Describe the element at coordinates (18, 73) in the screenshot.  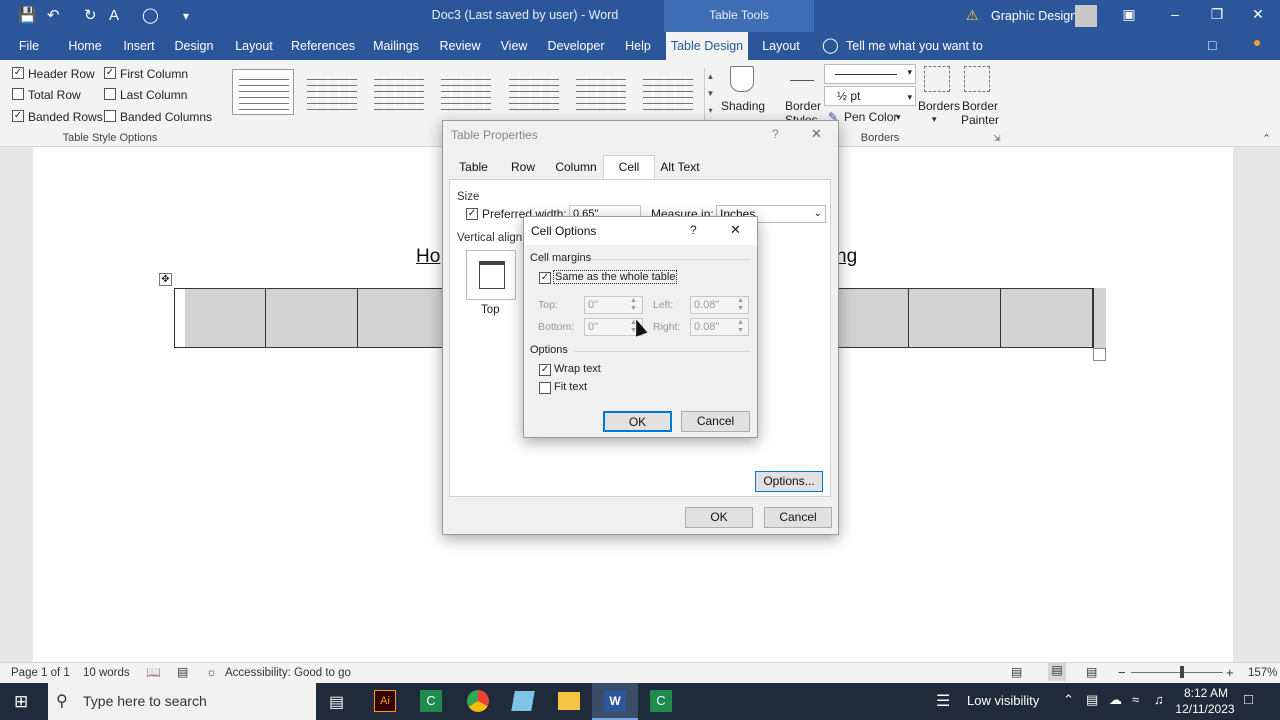
I see `header-row-checkbox: ✓` at that location.